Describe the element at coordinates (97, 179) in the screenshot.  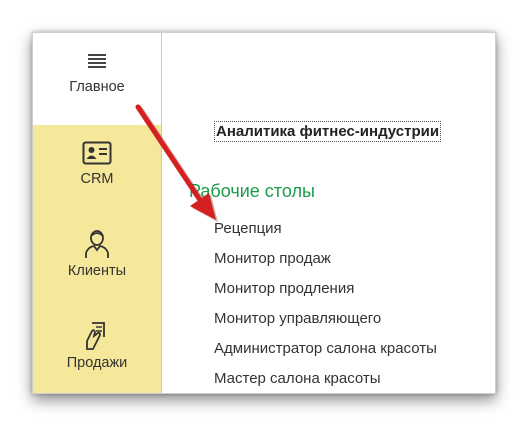
I see `sidebar-item-label: CRM` at that location.